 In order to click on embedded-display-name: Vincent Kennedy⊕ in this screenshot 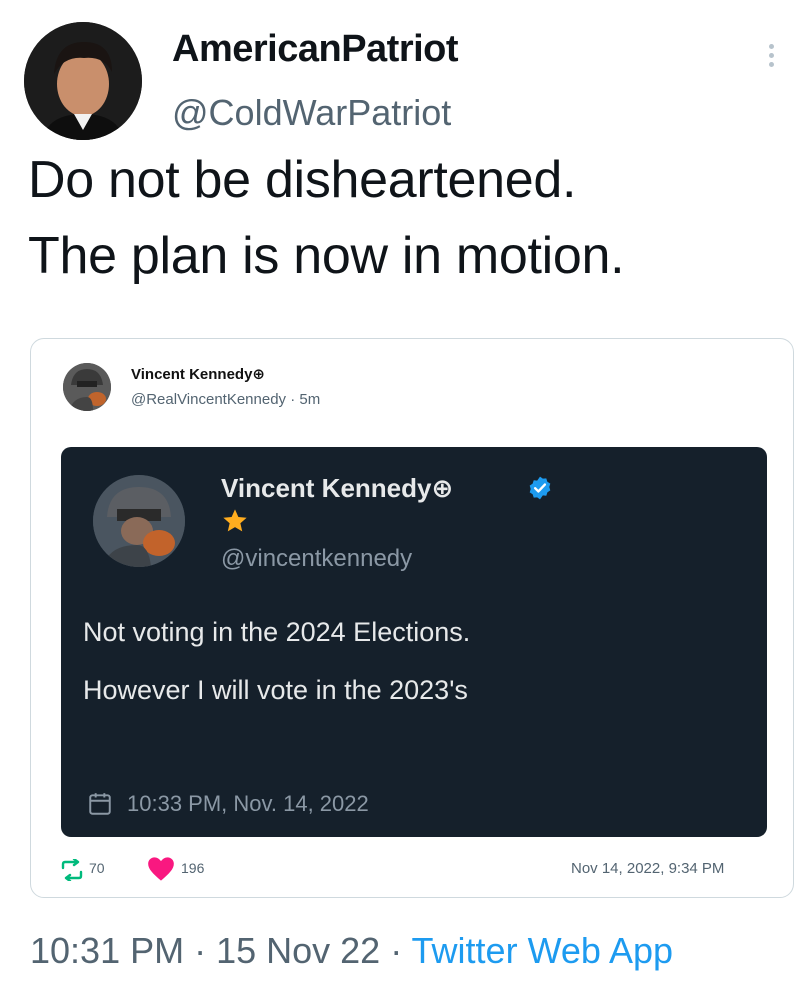, I will do `click(337, 488)`.